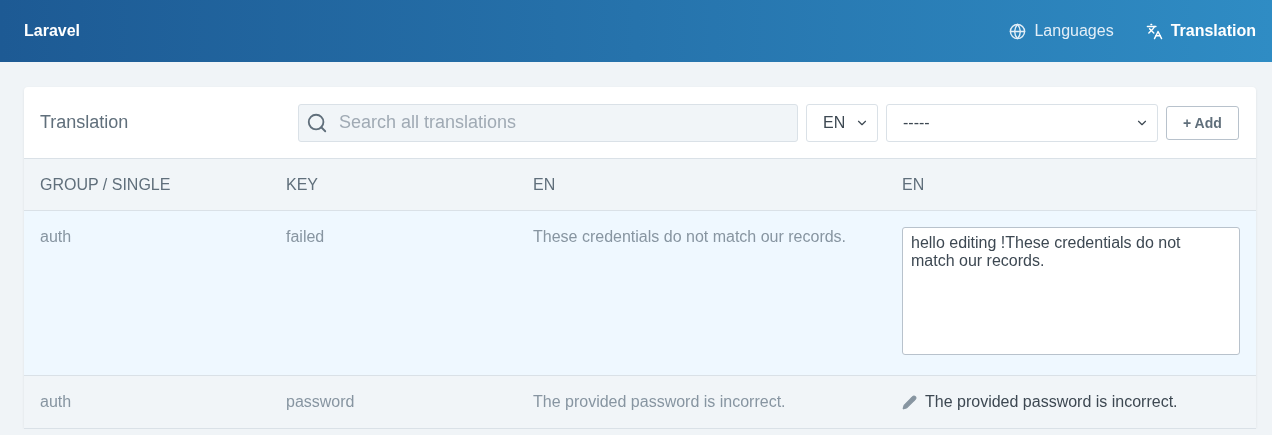 Image resolution: width=1272 pixels, height=435 pixels. I want to click on translate-icon, so click(1154, 31).